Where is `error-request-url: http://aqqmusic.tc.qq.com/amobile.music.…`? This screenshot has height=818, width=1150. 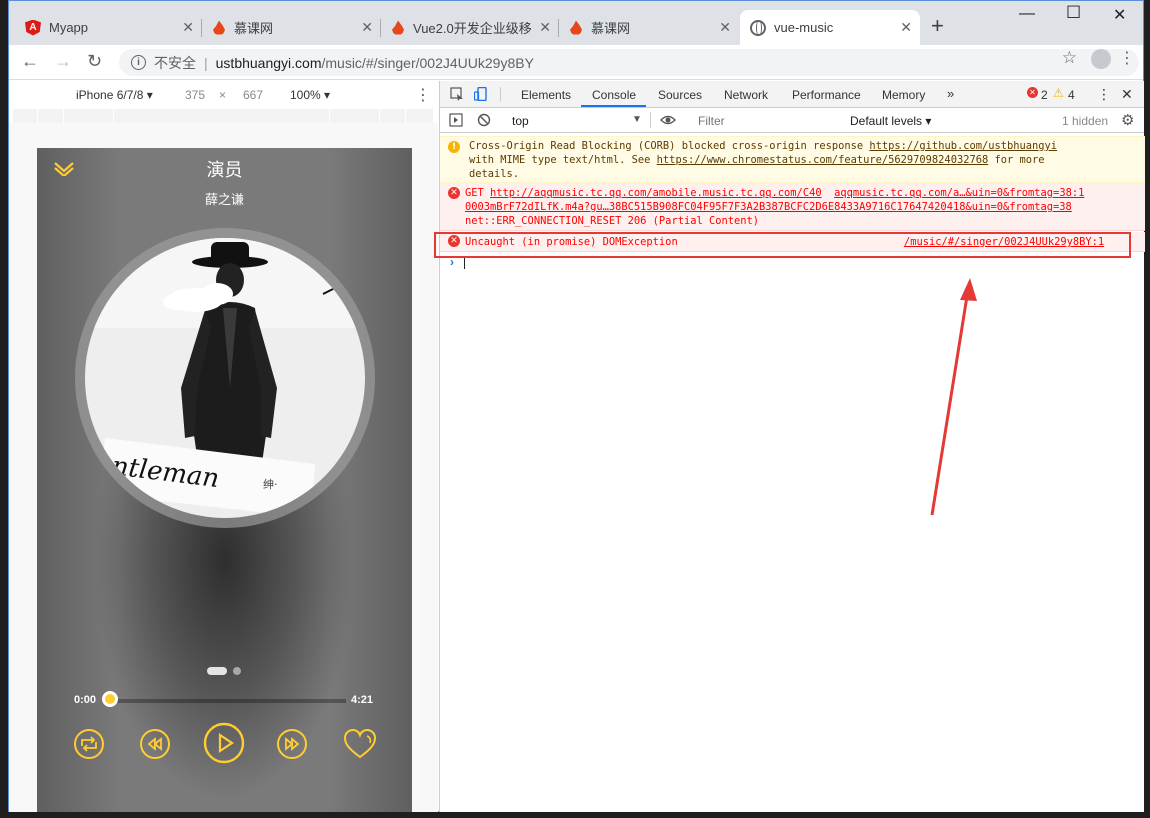 error-request-url: http://aqqmusic.tc.qq.com/amobile.music.… is located at coordinates (656, 193).